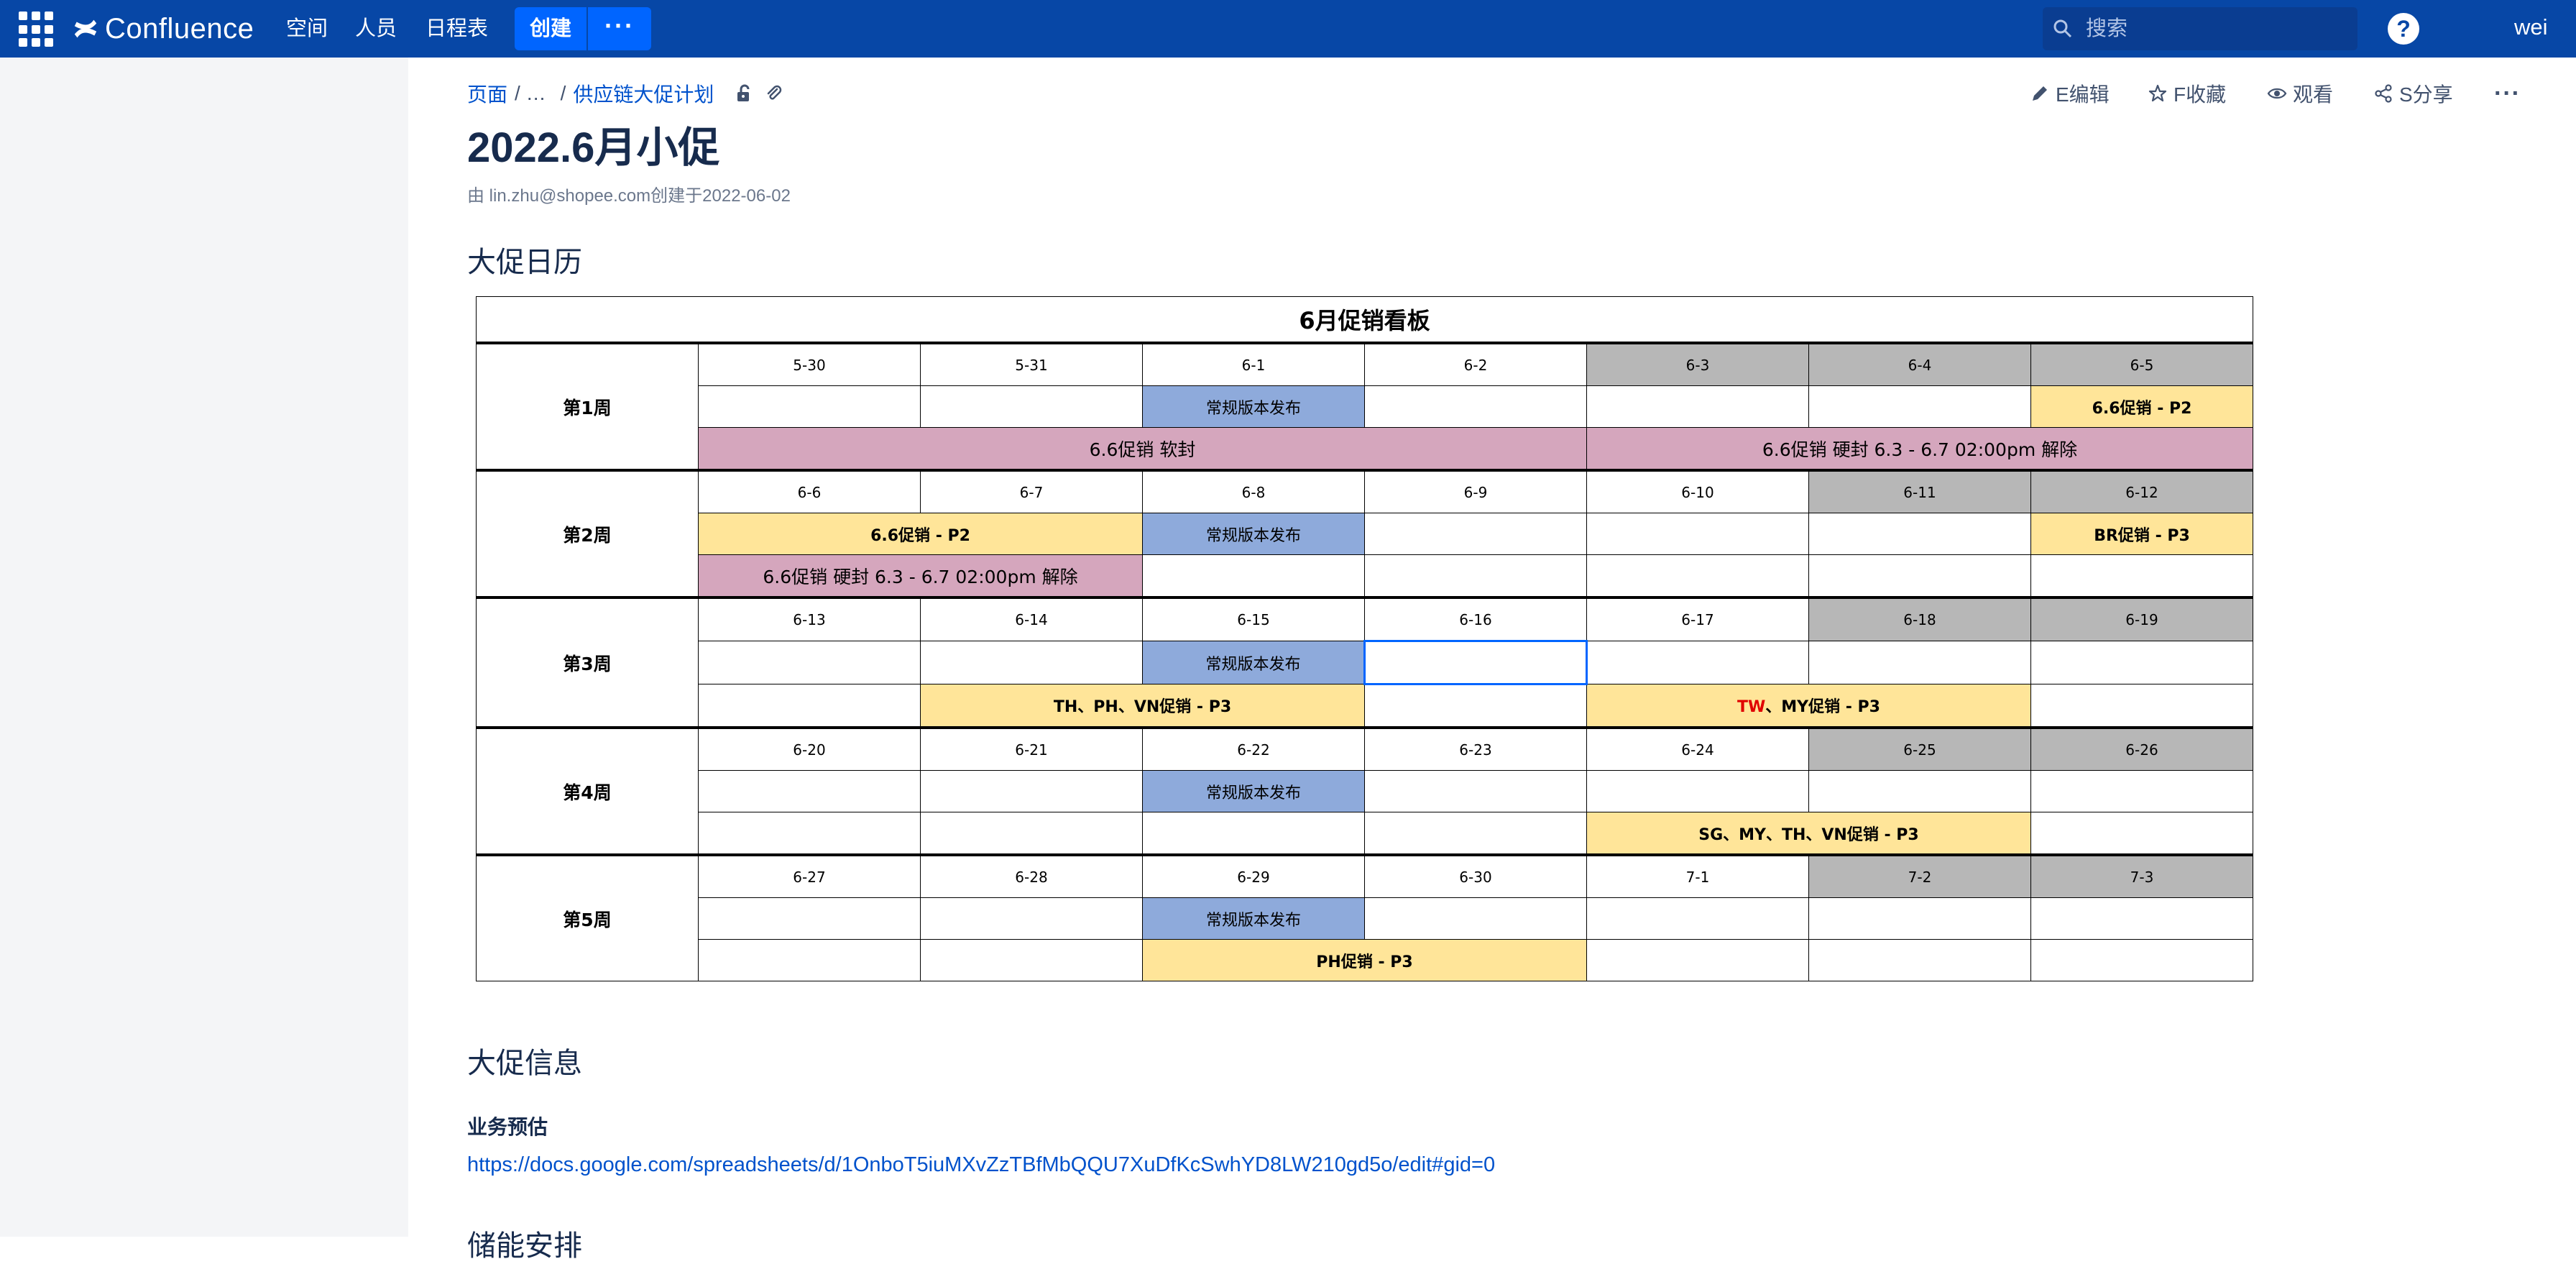  I want to click on date-cell: 6-29, so click(1253, 875).